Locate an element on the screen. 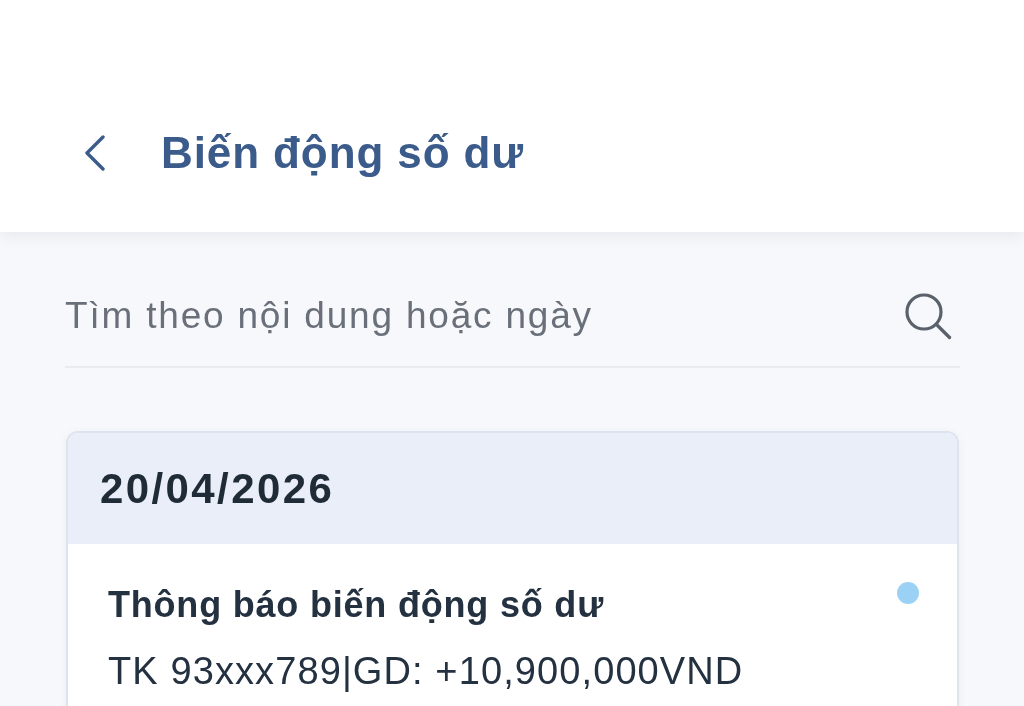 Image resolution: width=1024 pixels, height=706 pixels. page-title: Biến động số dư is located at coordinates (343, 153).